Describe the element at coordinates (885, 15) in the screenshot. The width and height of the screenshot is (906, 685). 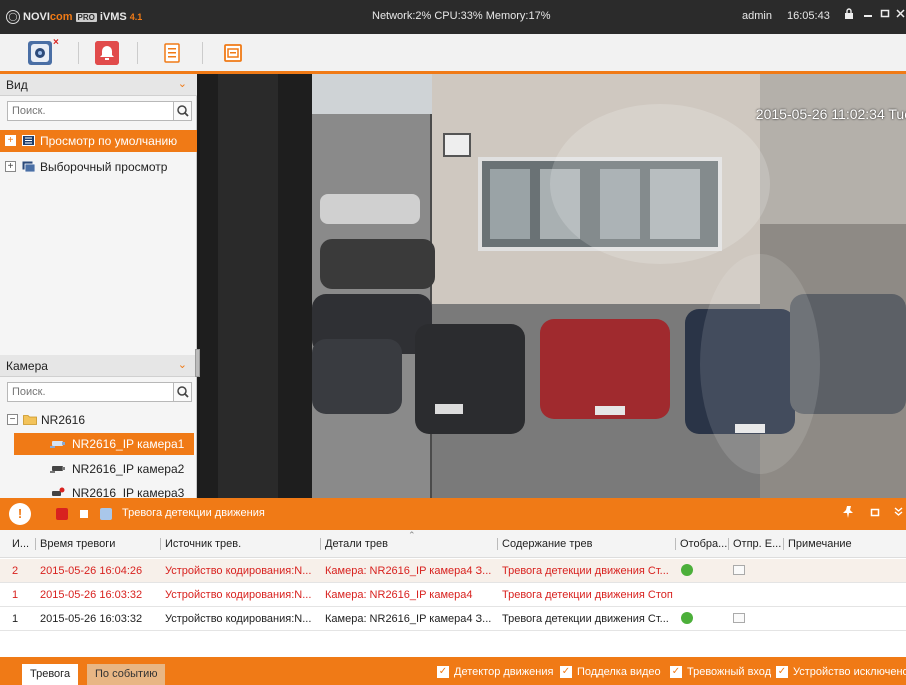
I see `maximize-button` at that location.